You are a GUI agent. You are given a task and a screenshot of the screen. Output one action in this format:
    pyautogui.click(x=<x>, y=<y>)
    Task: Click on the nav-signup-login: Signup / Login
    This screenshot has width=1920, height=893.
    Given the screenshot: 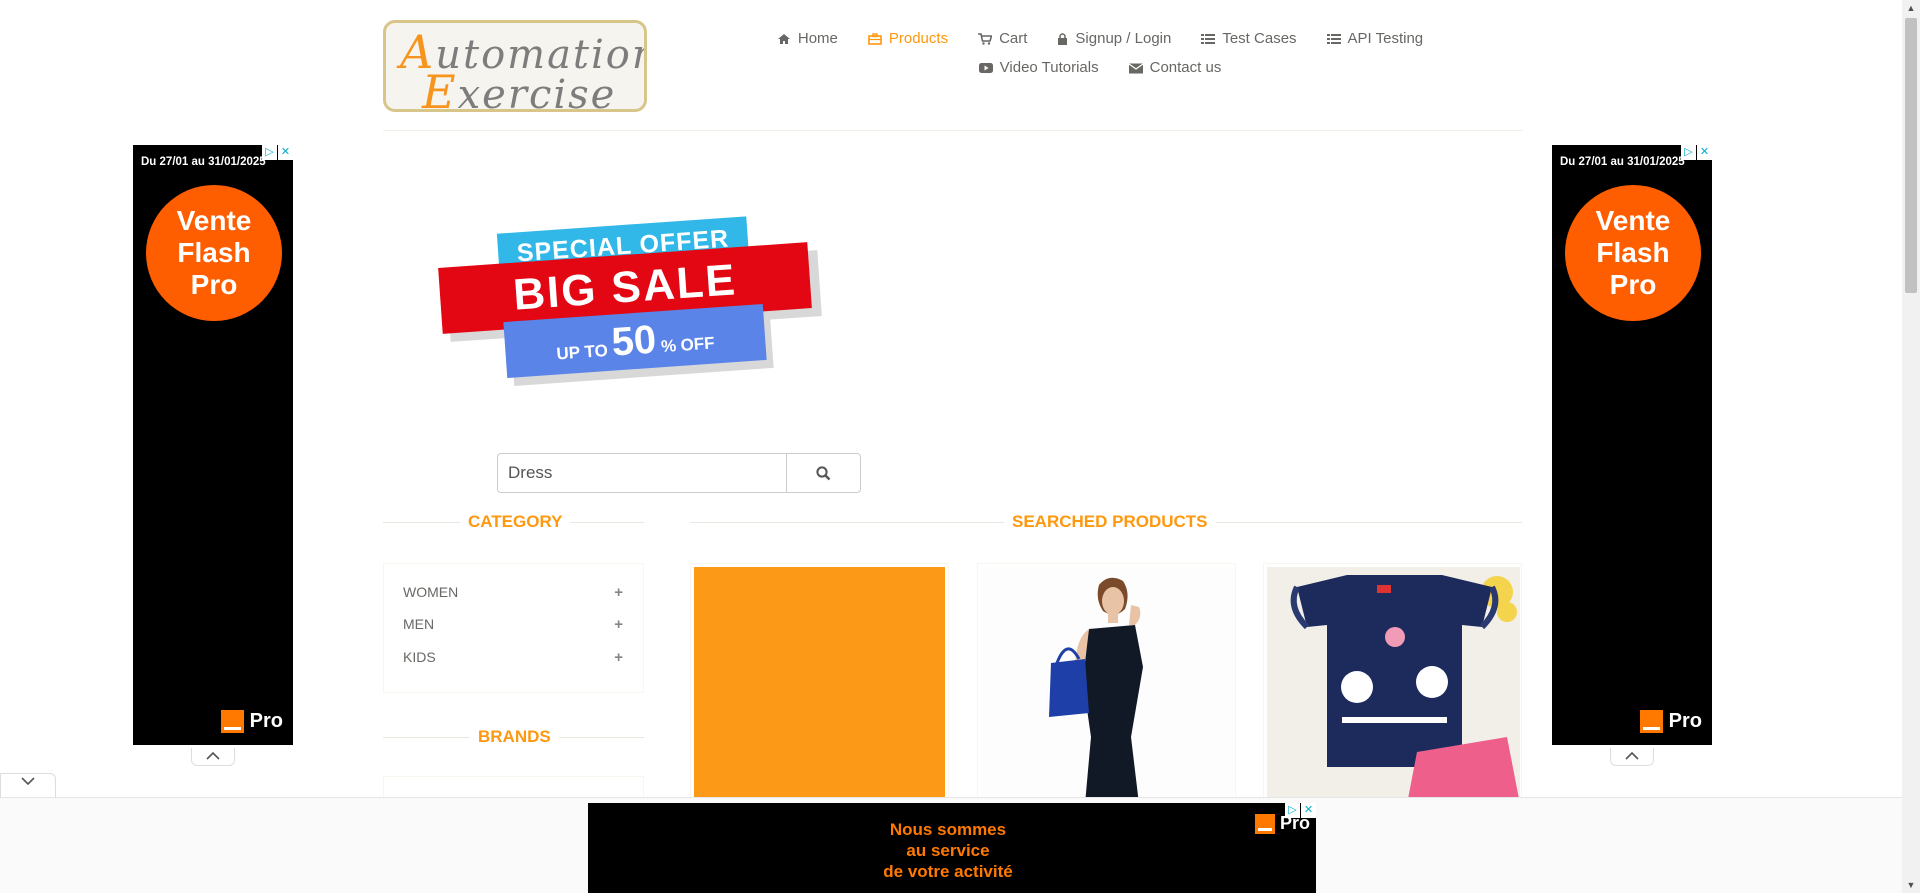 What is the action you would take?
    pyautogui.click(x=1114, y=38)
    